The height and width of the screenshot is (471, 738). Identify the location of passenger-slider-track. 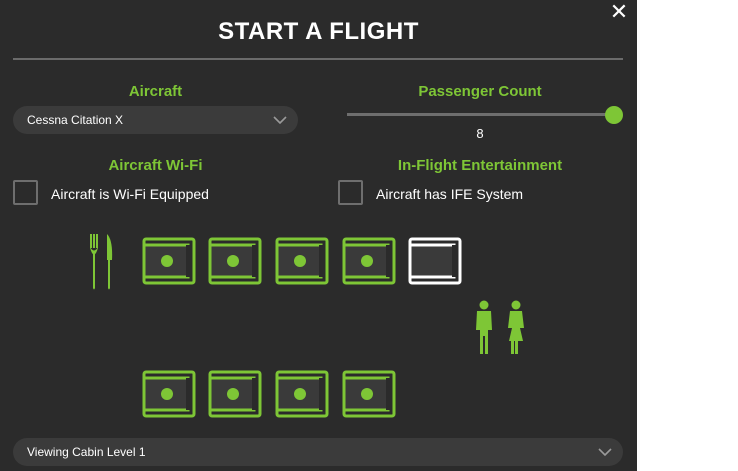
(481, 114).